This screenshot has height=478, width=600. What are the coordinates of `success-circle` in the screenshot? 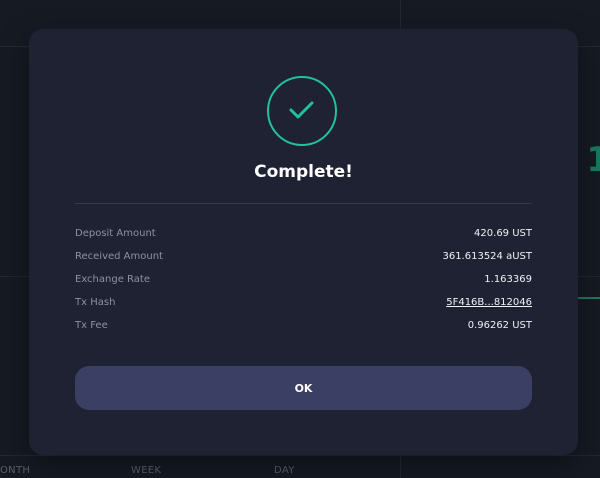 It's located at (302, 111).